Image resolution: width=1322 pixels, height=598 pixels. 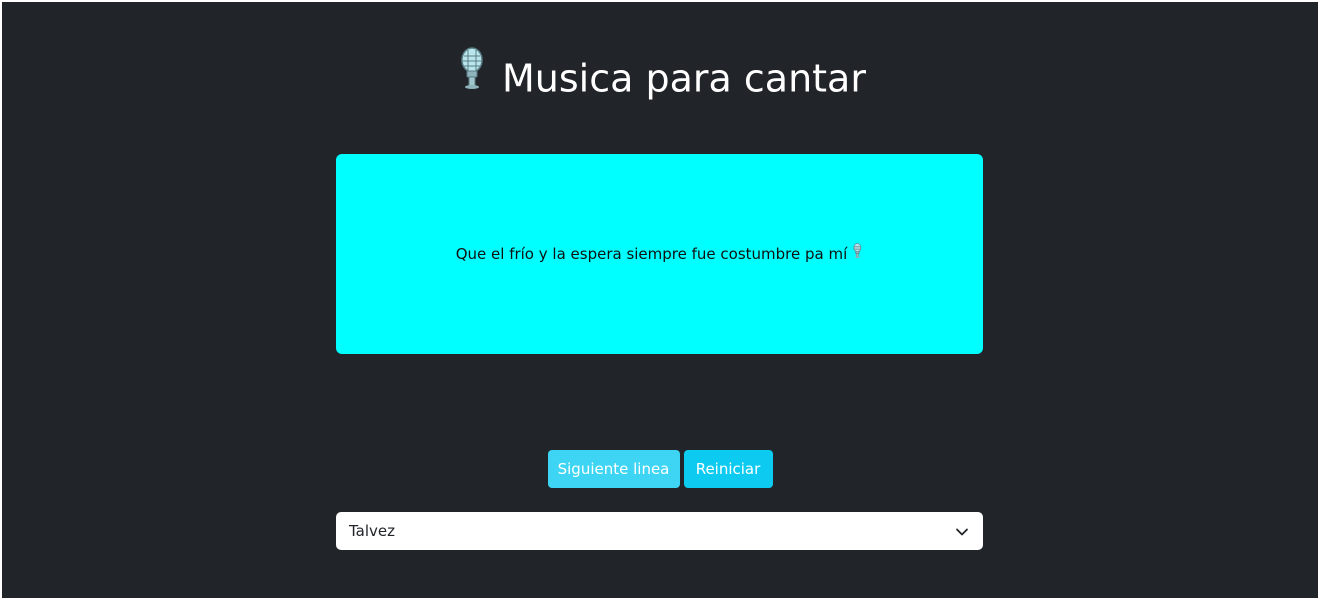 I want to click on reset-button: Reiniciar, so click(x=728, y=469).